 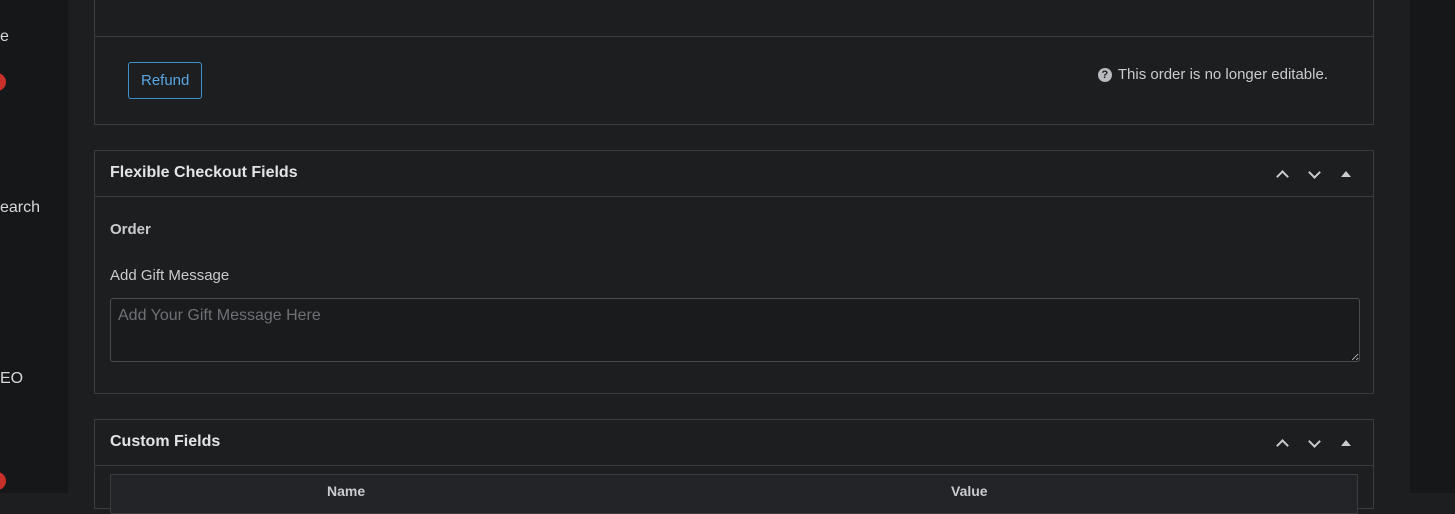 What do you see at coordinates (969, 491) in the screenshot?
I see `column-header-value: Value` at bounding box center [969, 491].